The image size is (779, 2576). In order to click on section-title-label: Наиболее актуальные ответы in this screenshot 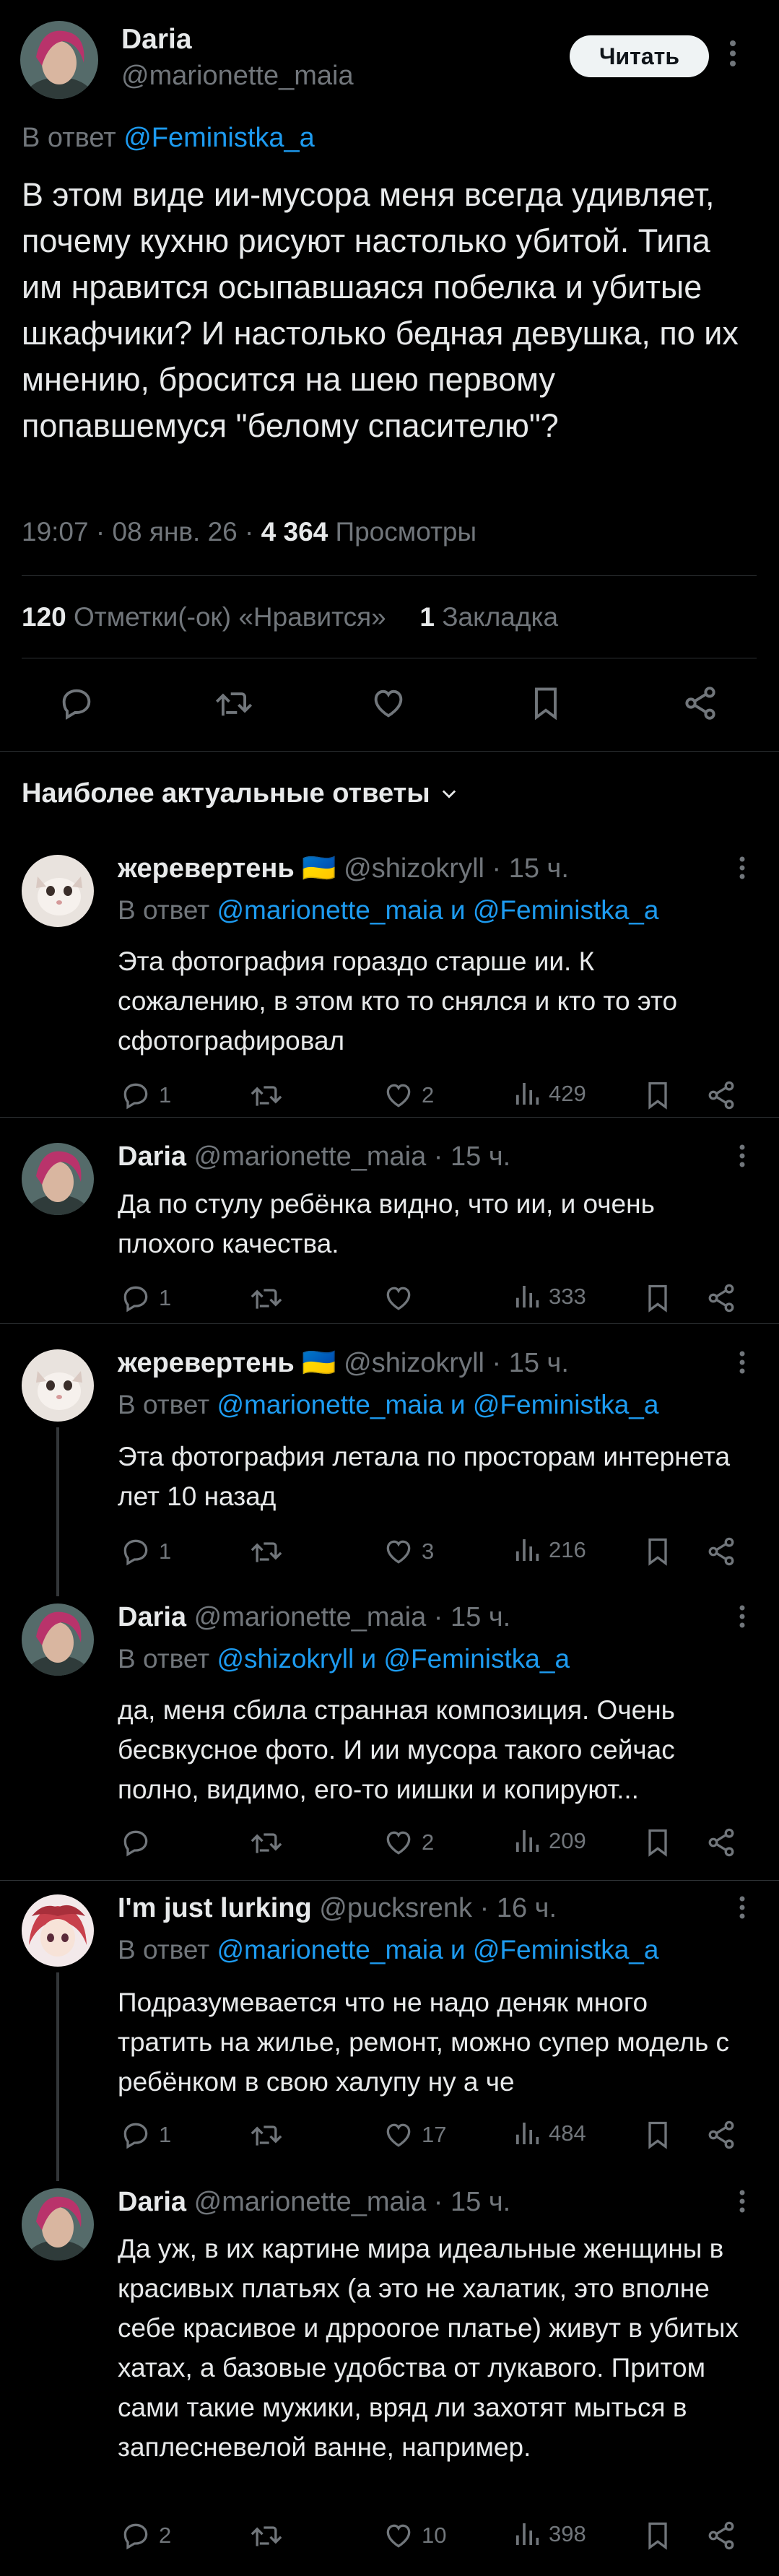, I will do `click(226, 793)`.